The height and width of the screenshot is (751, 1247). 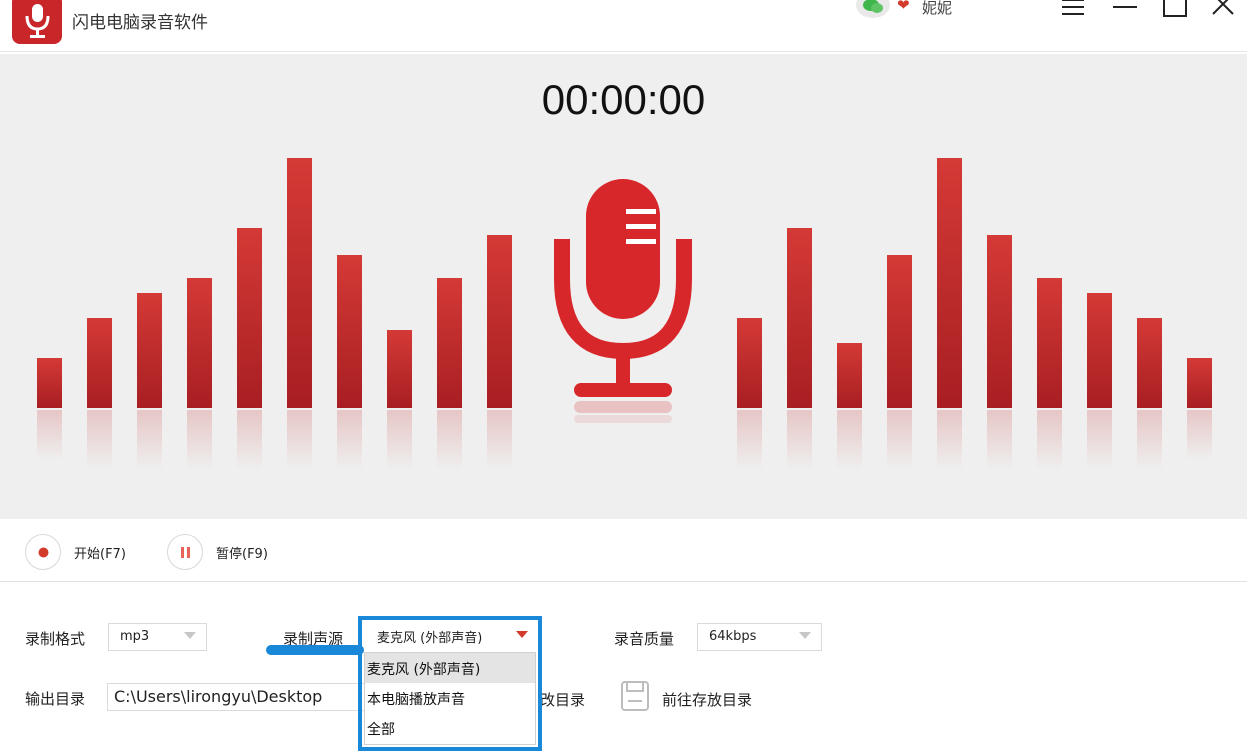 What do you see at coordinates (238, 697) in the screenshot?
I see `output-dir-input: C:\Users\lirongyu\Desktop` at bounding box center [238, 697].